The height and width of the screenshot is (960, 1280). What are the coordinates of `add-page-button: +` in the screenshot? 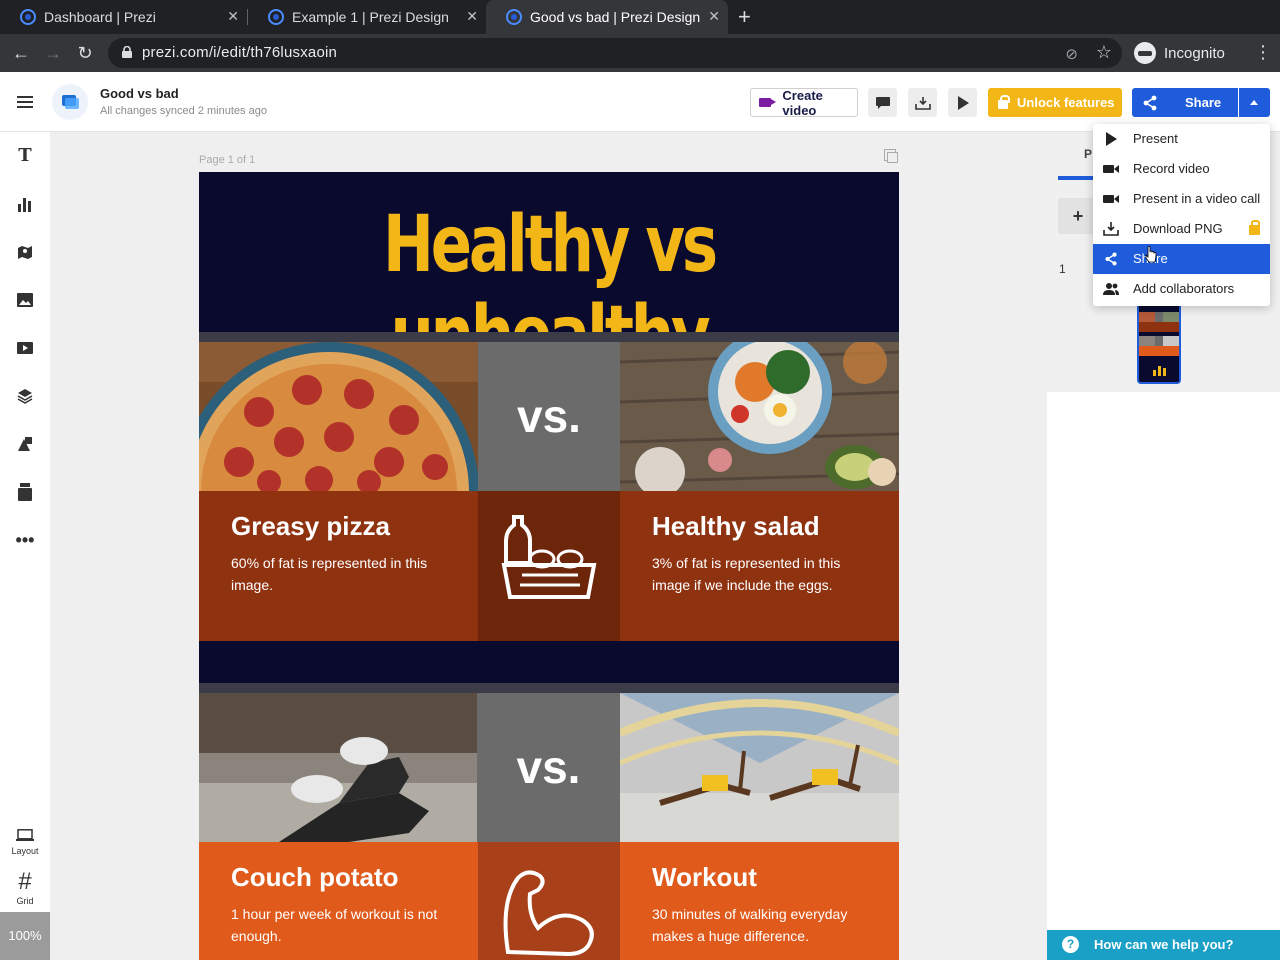 It's located at (1078, 216).